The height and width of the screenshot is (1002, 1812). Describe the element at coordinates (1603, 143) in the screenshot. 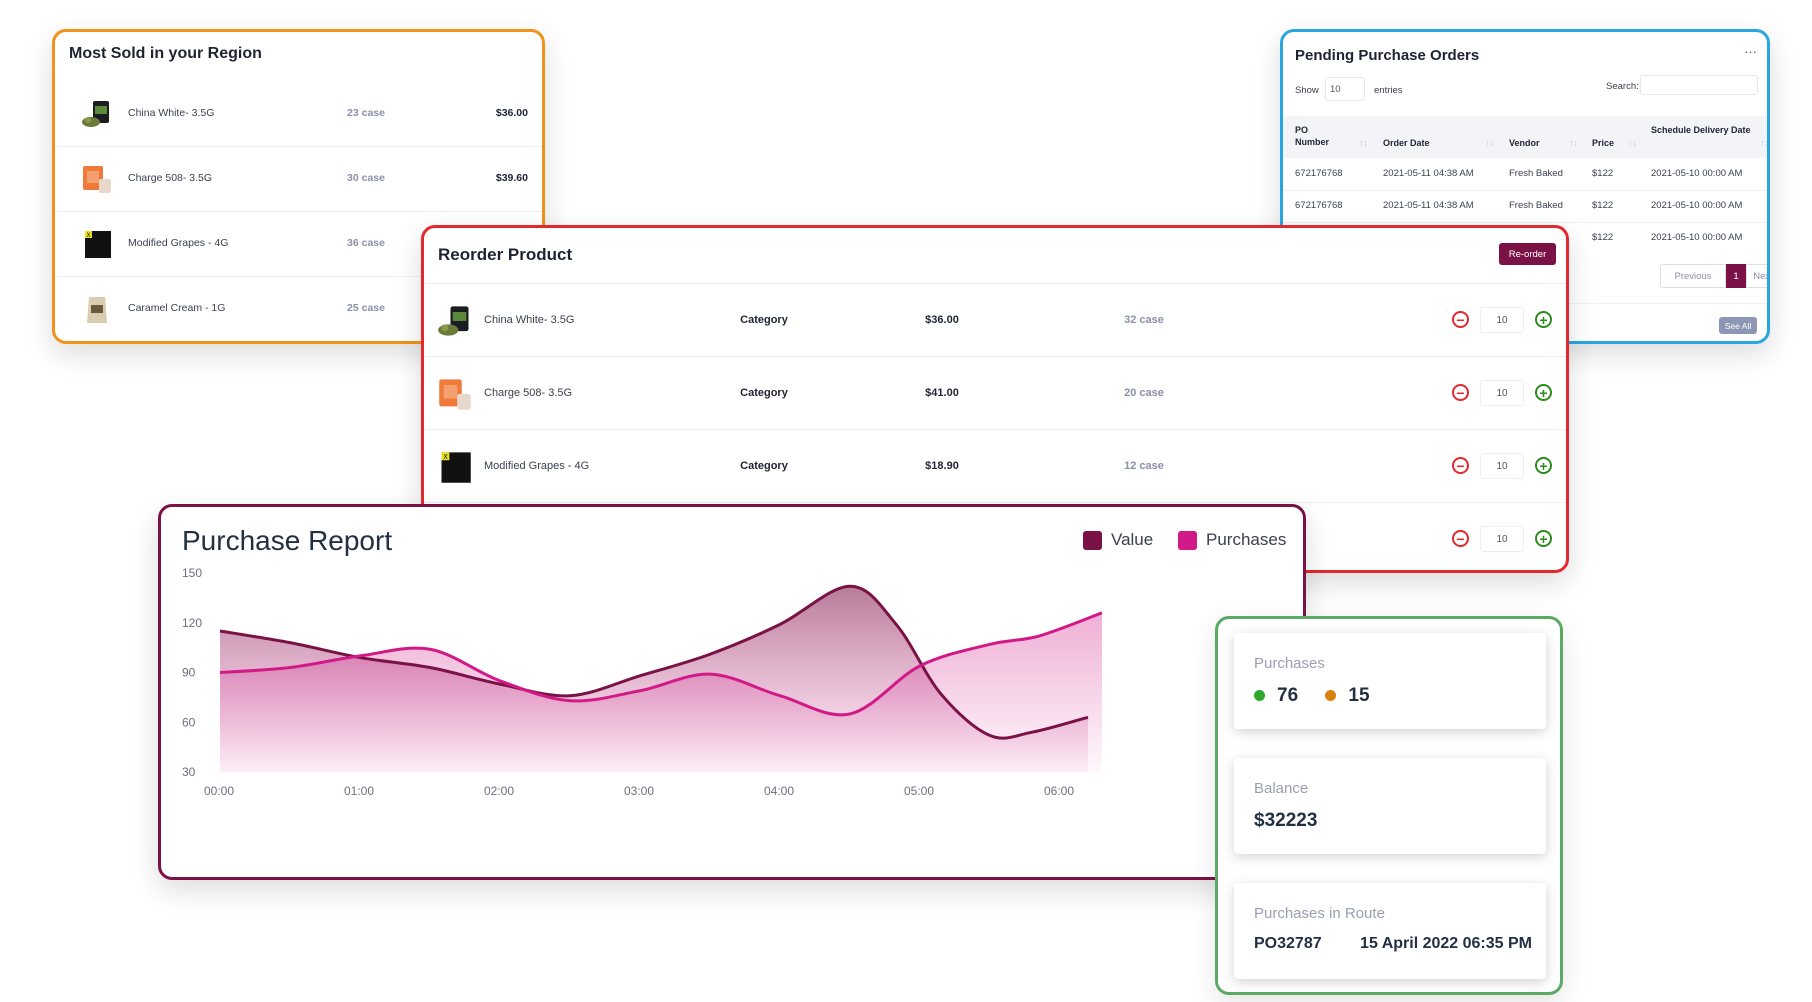

I see `column-header-price: Price` at that location.